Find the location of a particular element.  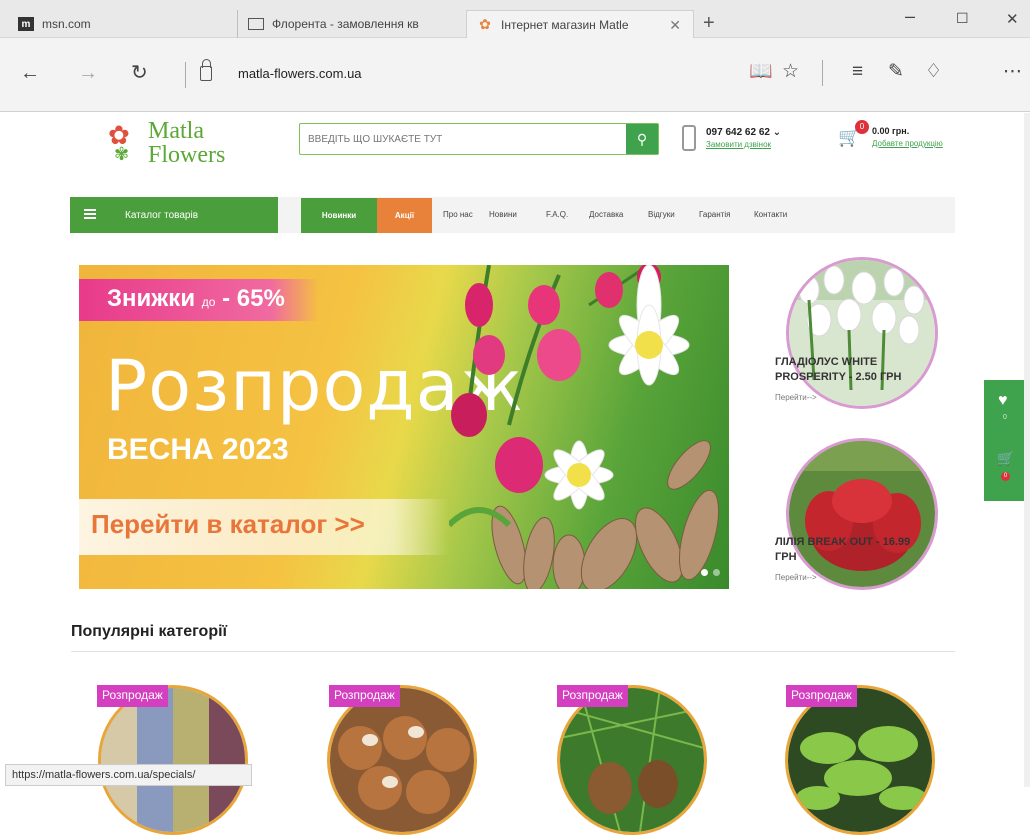

slider-dot is located at coordinates (716, 572).